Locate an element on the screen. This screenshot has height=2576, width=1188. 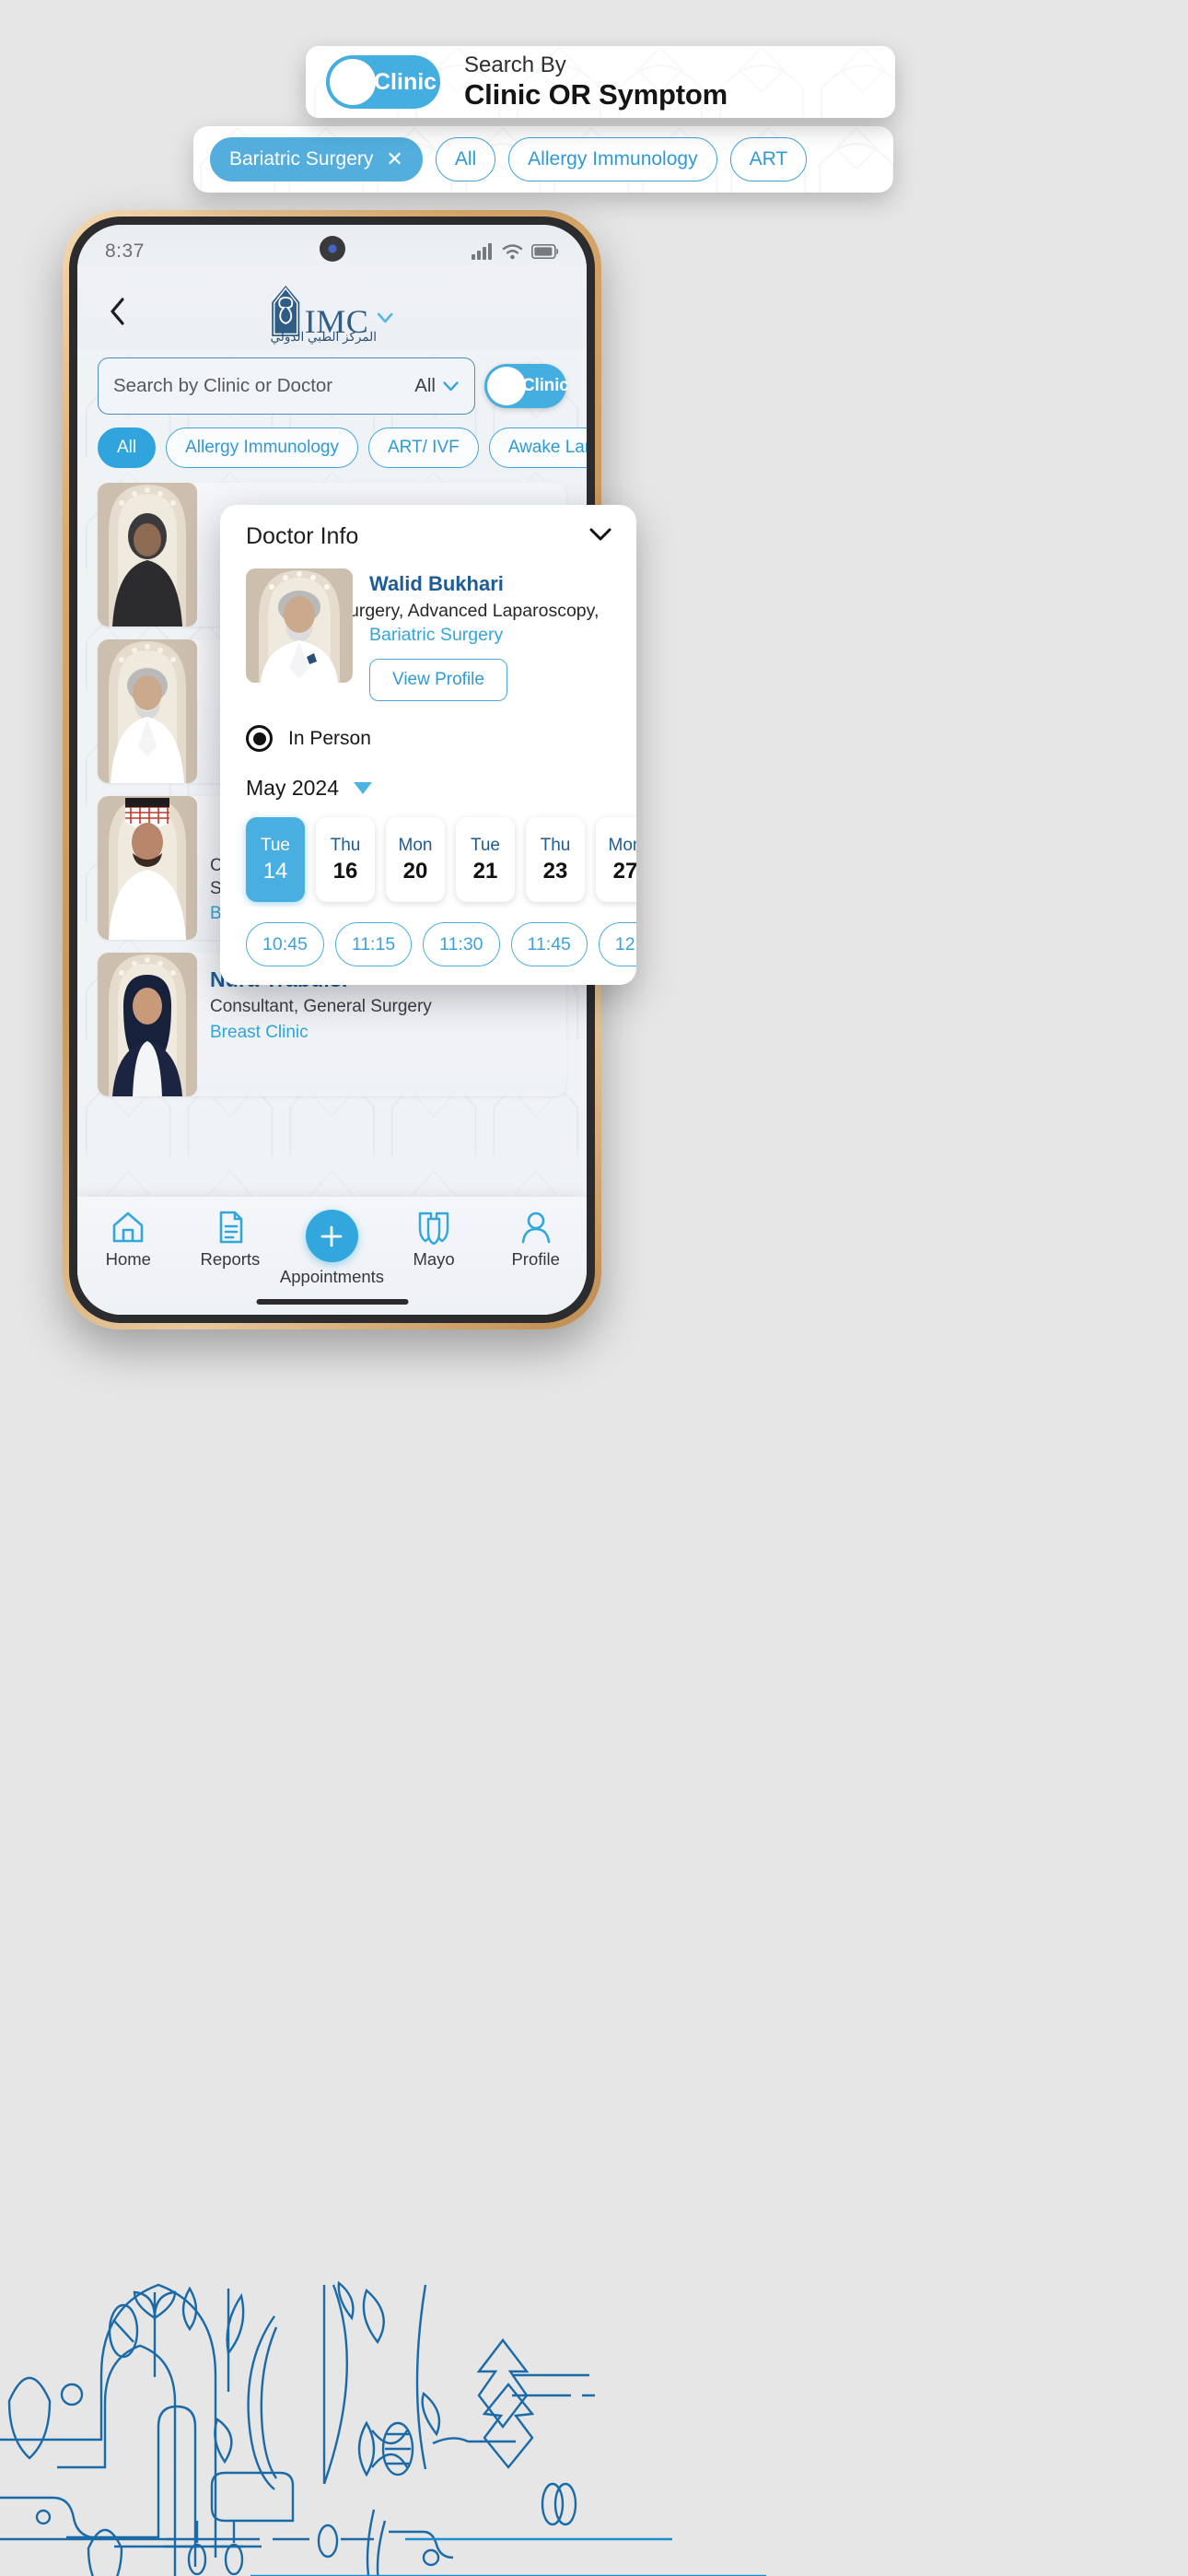
search-placeholder: Search by Clinic or Doctor is located at coordinates (223, 385).